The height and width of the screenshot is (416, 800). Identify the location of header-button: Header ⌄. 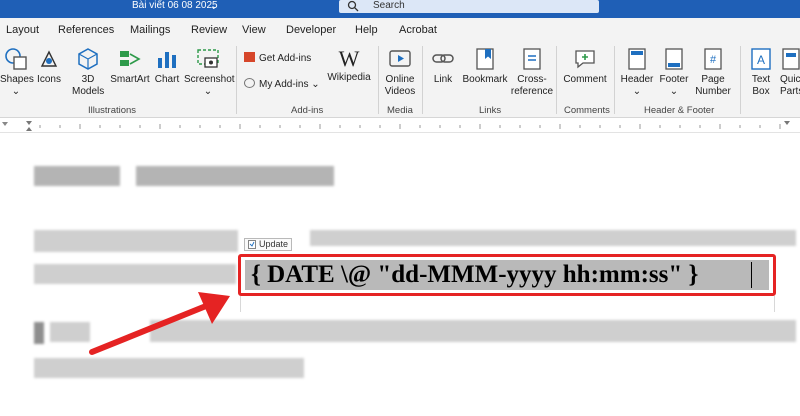
(637, 72).